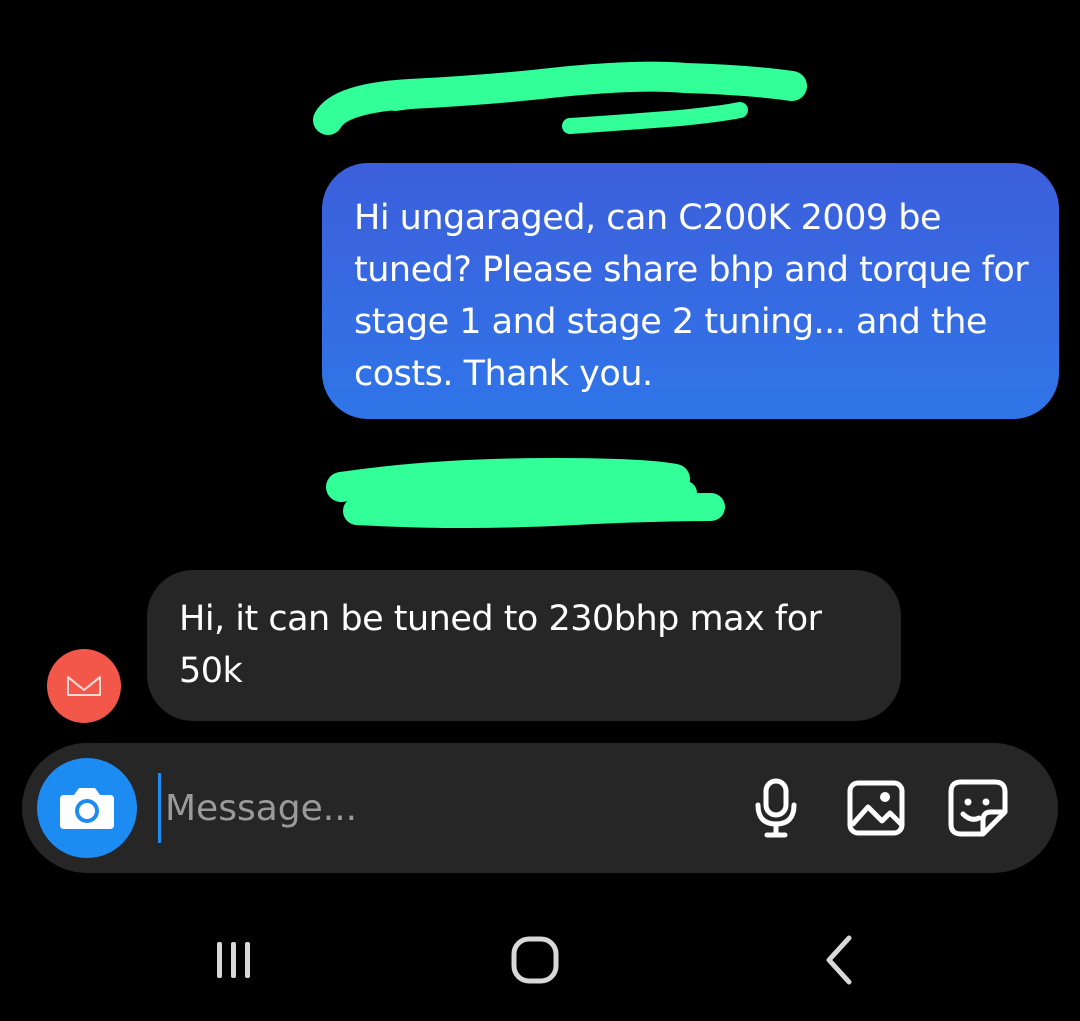 The height and width of the screenshot is (1021, 1080). I want to click on microphone-button, so click(776, 808).